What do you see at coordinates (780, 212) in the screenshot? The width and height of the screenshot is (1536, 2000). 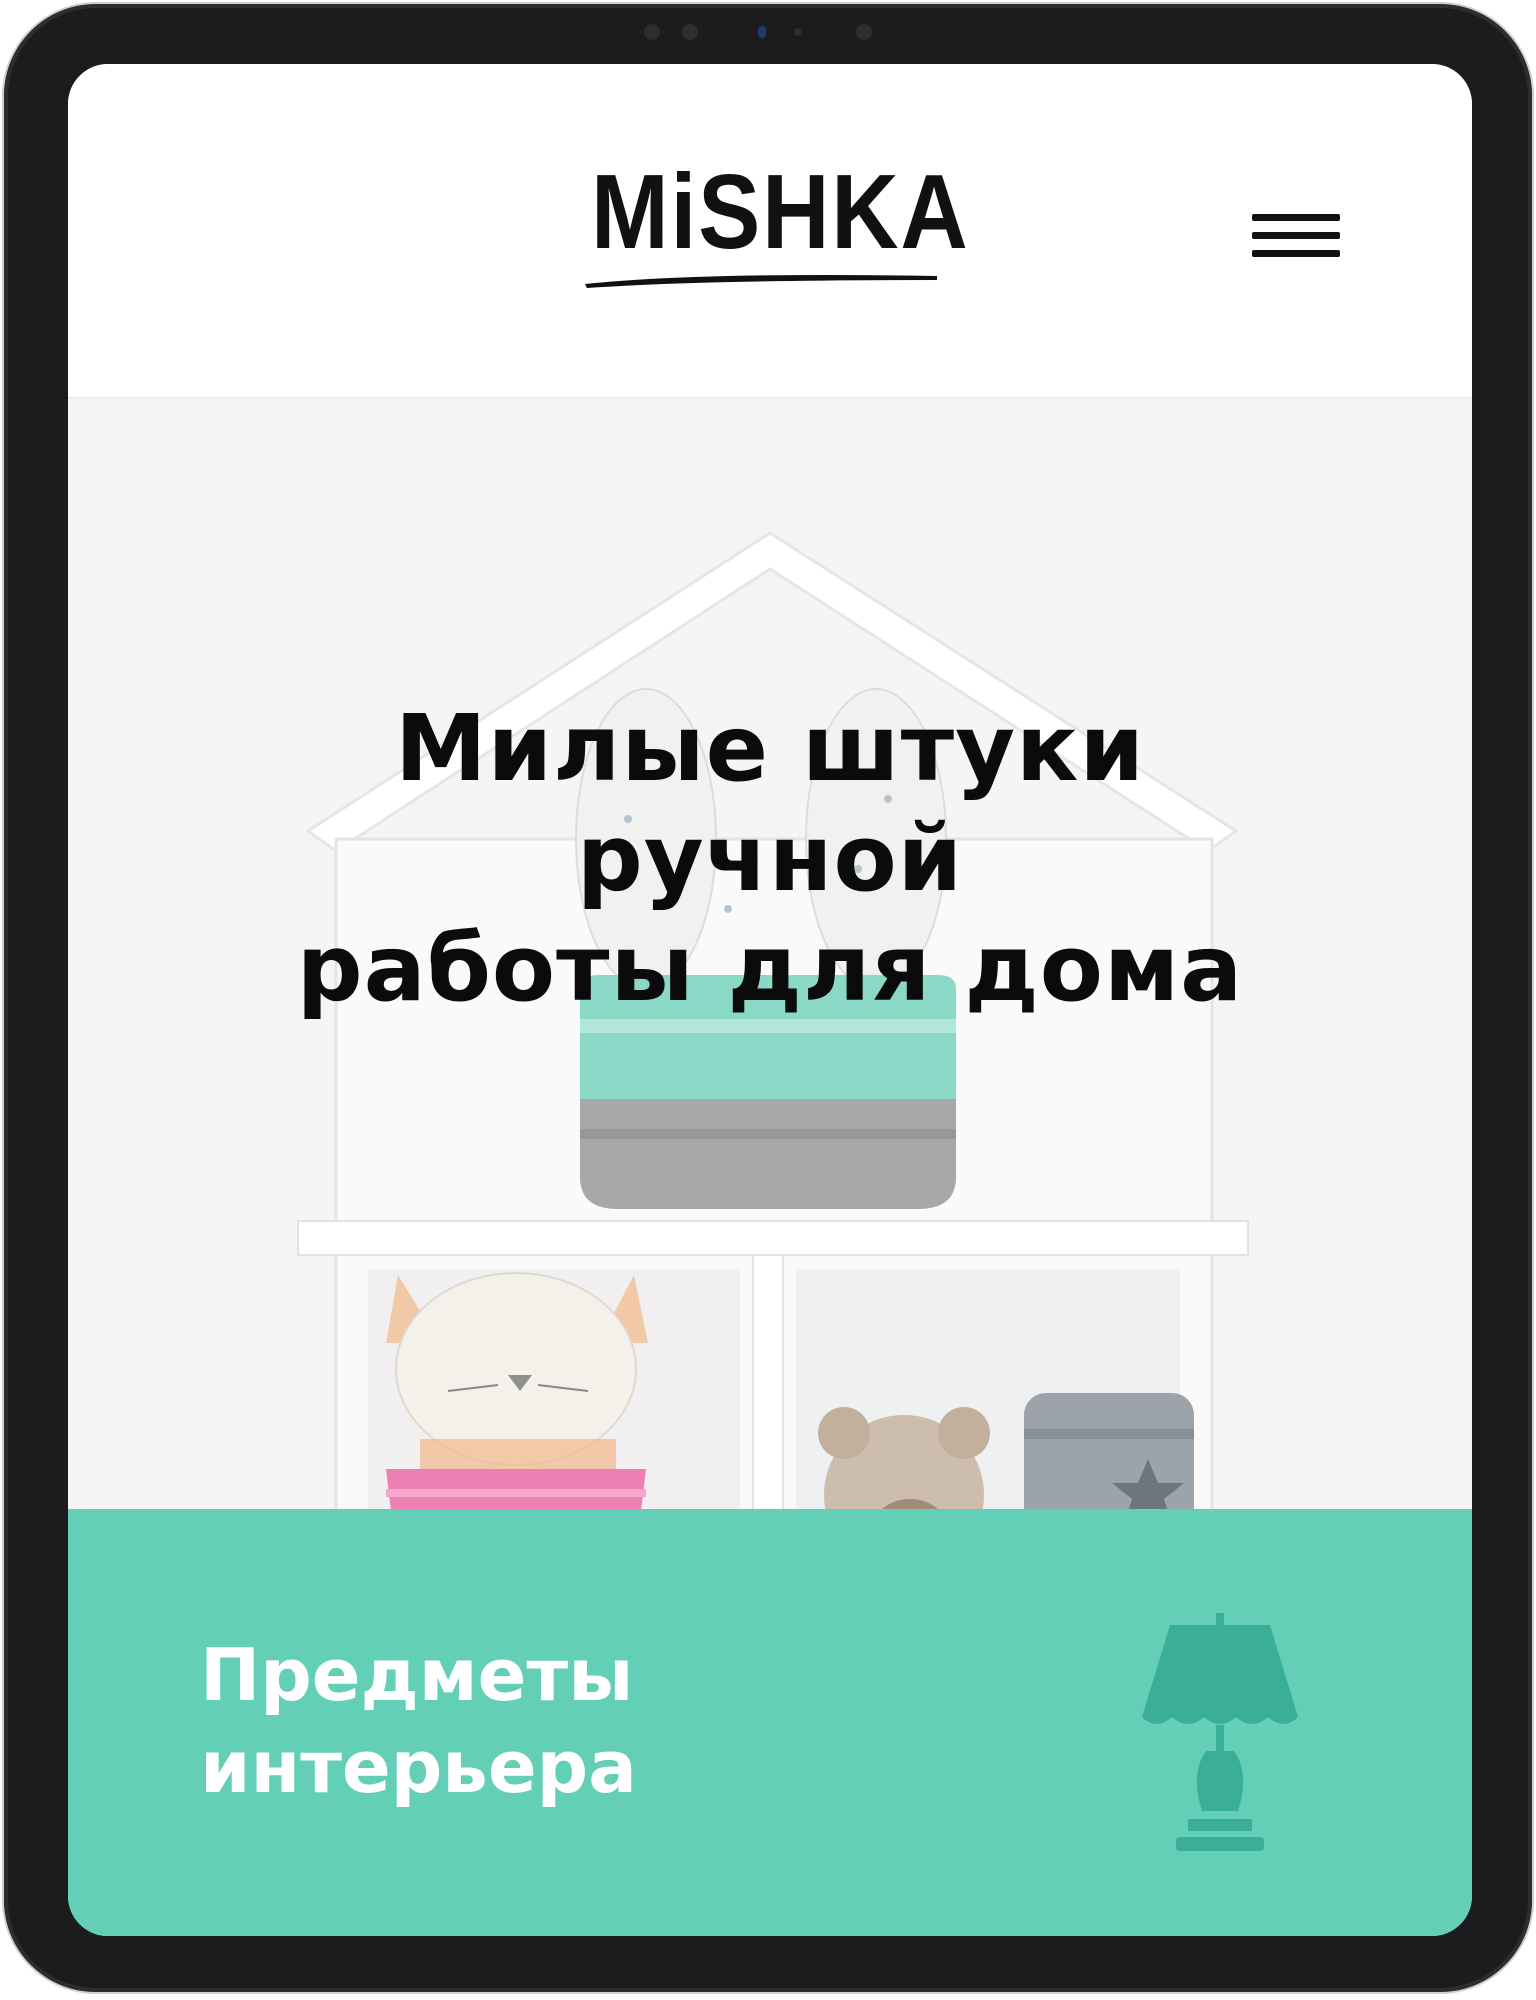 I see `logo: MiSHKA` at bounding box center [780, 212].